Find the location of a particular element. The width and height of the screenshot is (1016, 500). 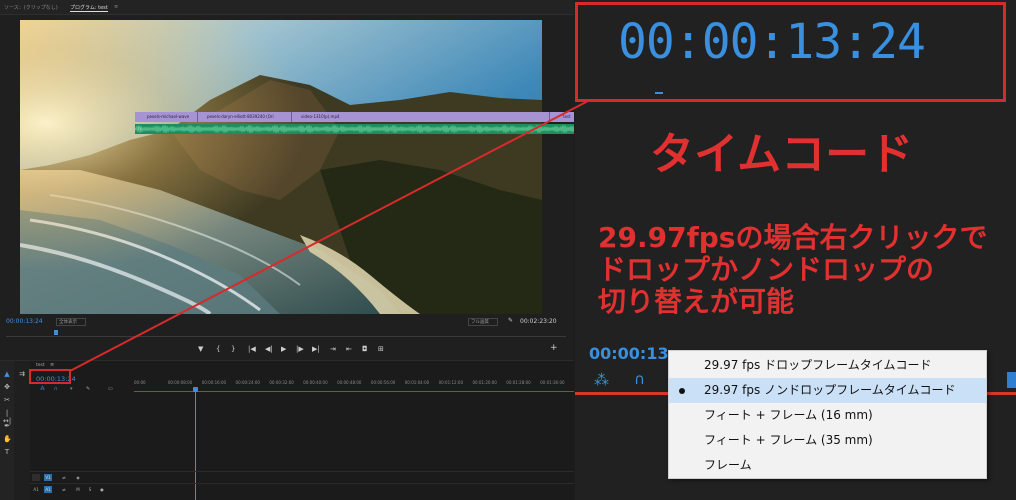

menu-item-feet-16mm: フィート + フレーム (16 mm) is located at coordinates (827, 415).